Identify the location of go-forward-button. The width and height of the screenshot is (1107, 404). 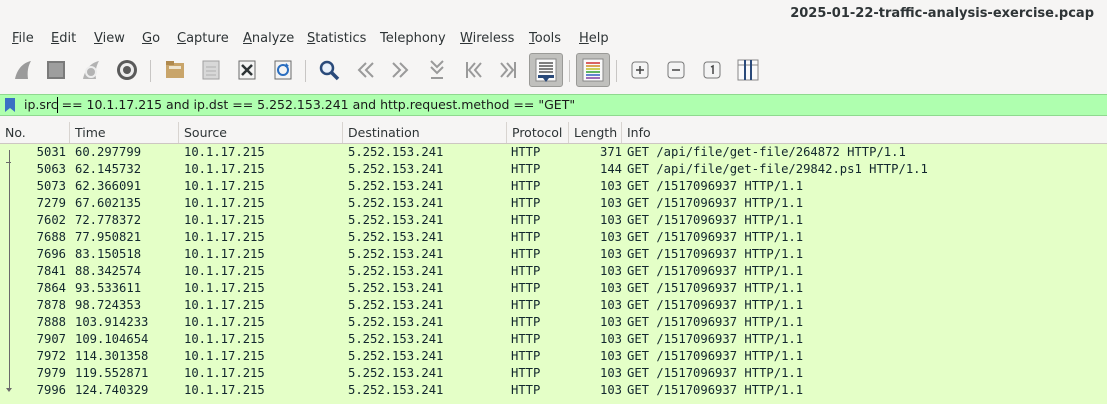
(401, 70).